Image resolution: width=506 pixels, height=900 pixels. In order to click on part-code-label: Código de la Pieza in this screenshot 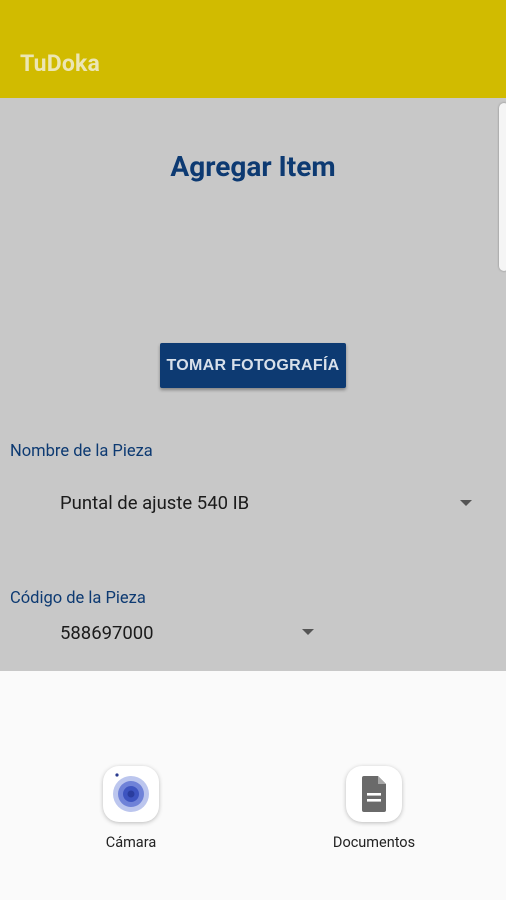, I will do `click(78, 598)`.